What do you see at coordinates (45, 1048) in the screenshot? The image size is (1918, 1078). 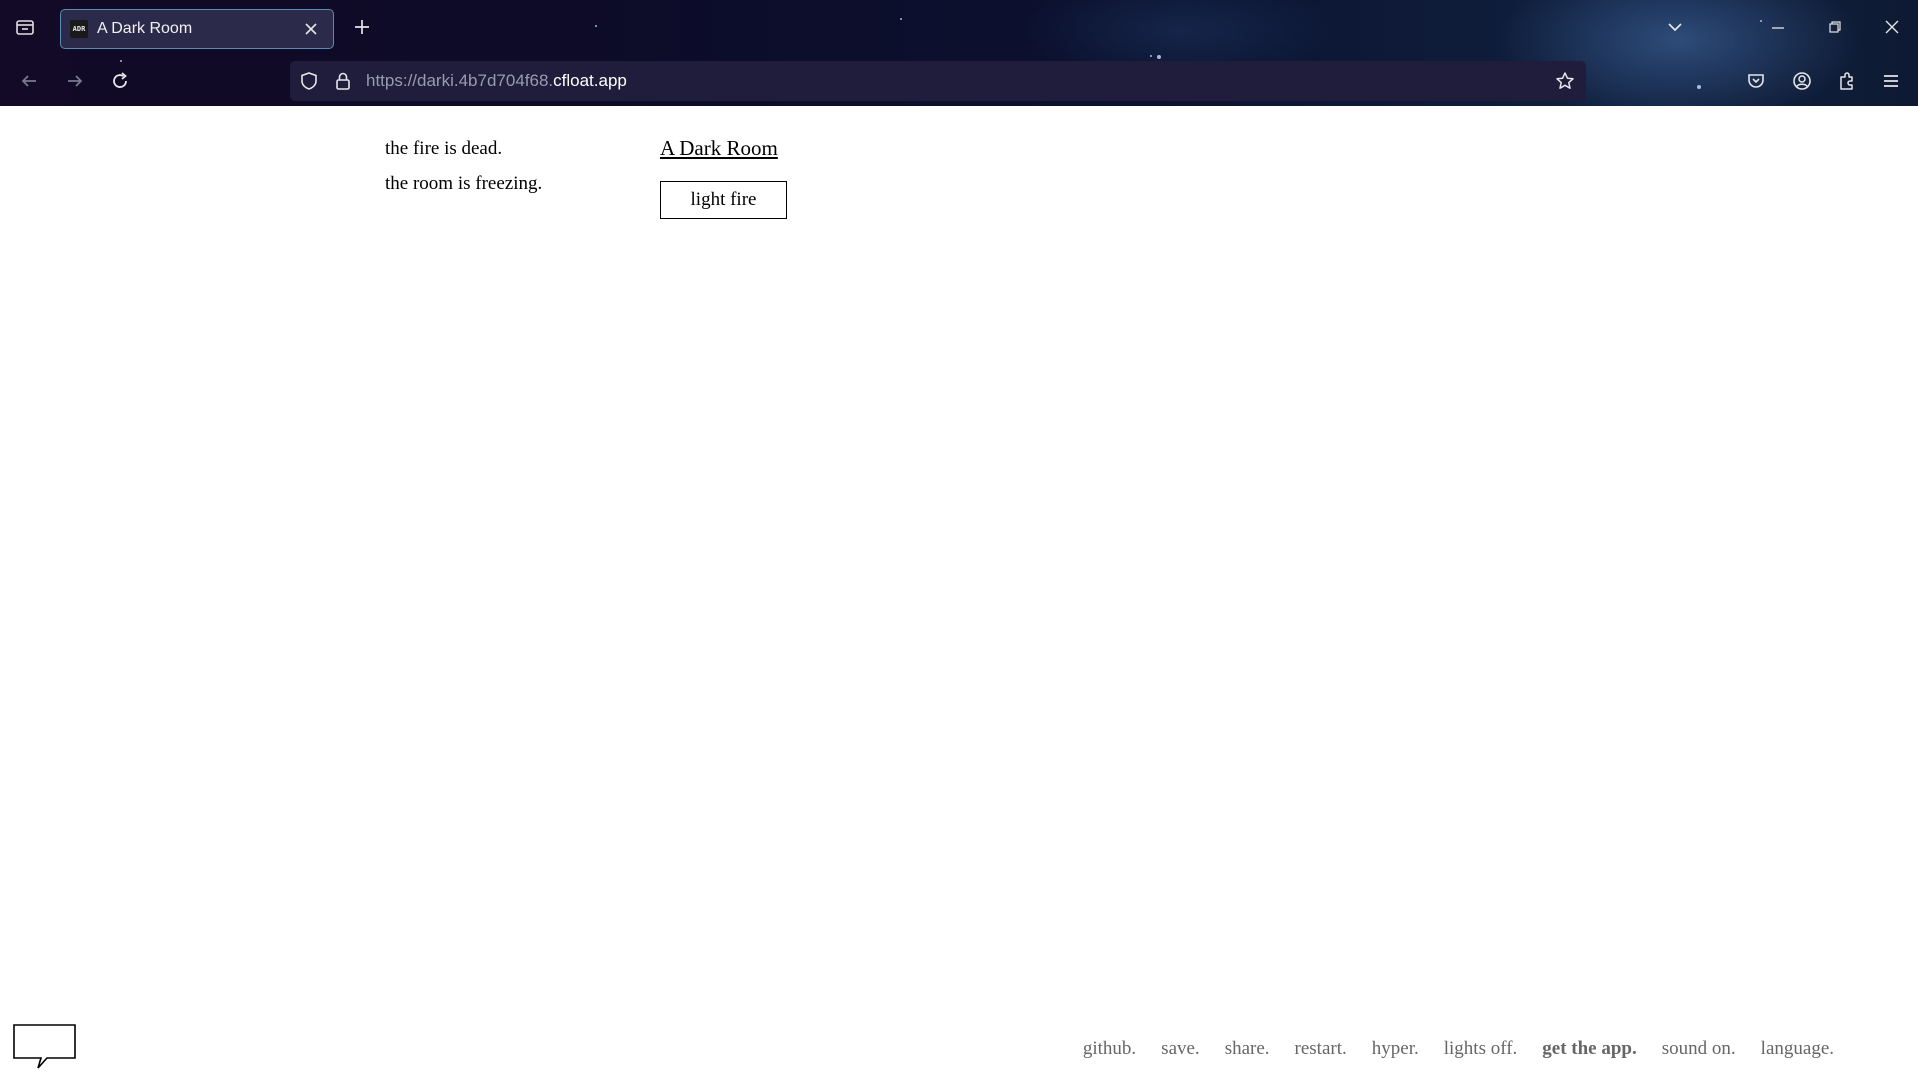 I see `speech-bubble-icon` at bounding box center [45, 1048].